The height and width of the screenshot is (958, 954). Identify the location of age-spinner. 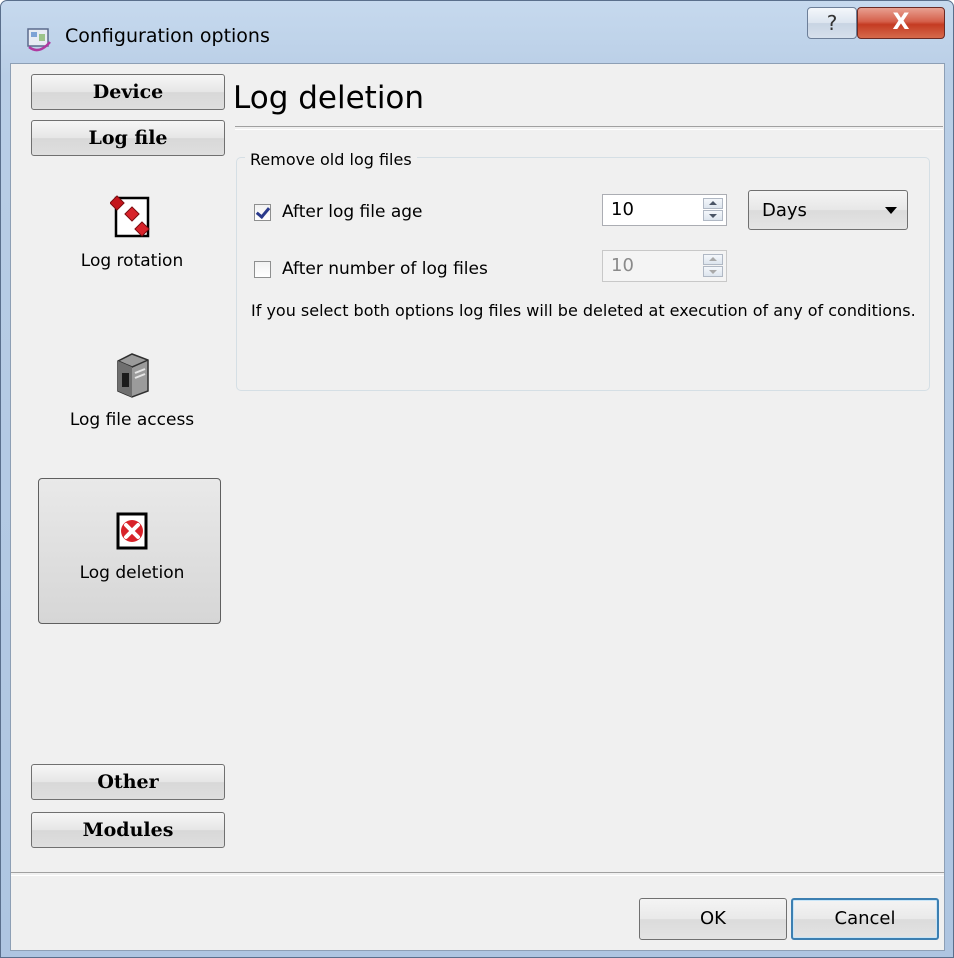
(713, 210).